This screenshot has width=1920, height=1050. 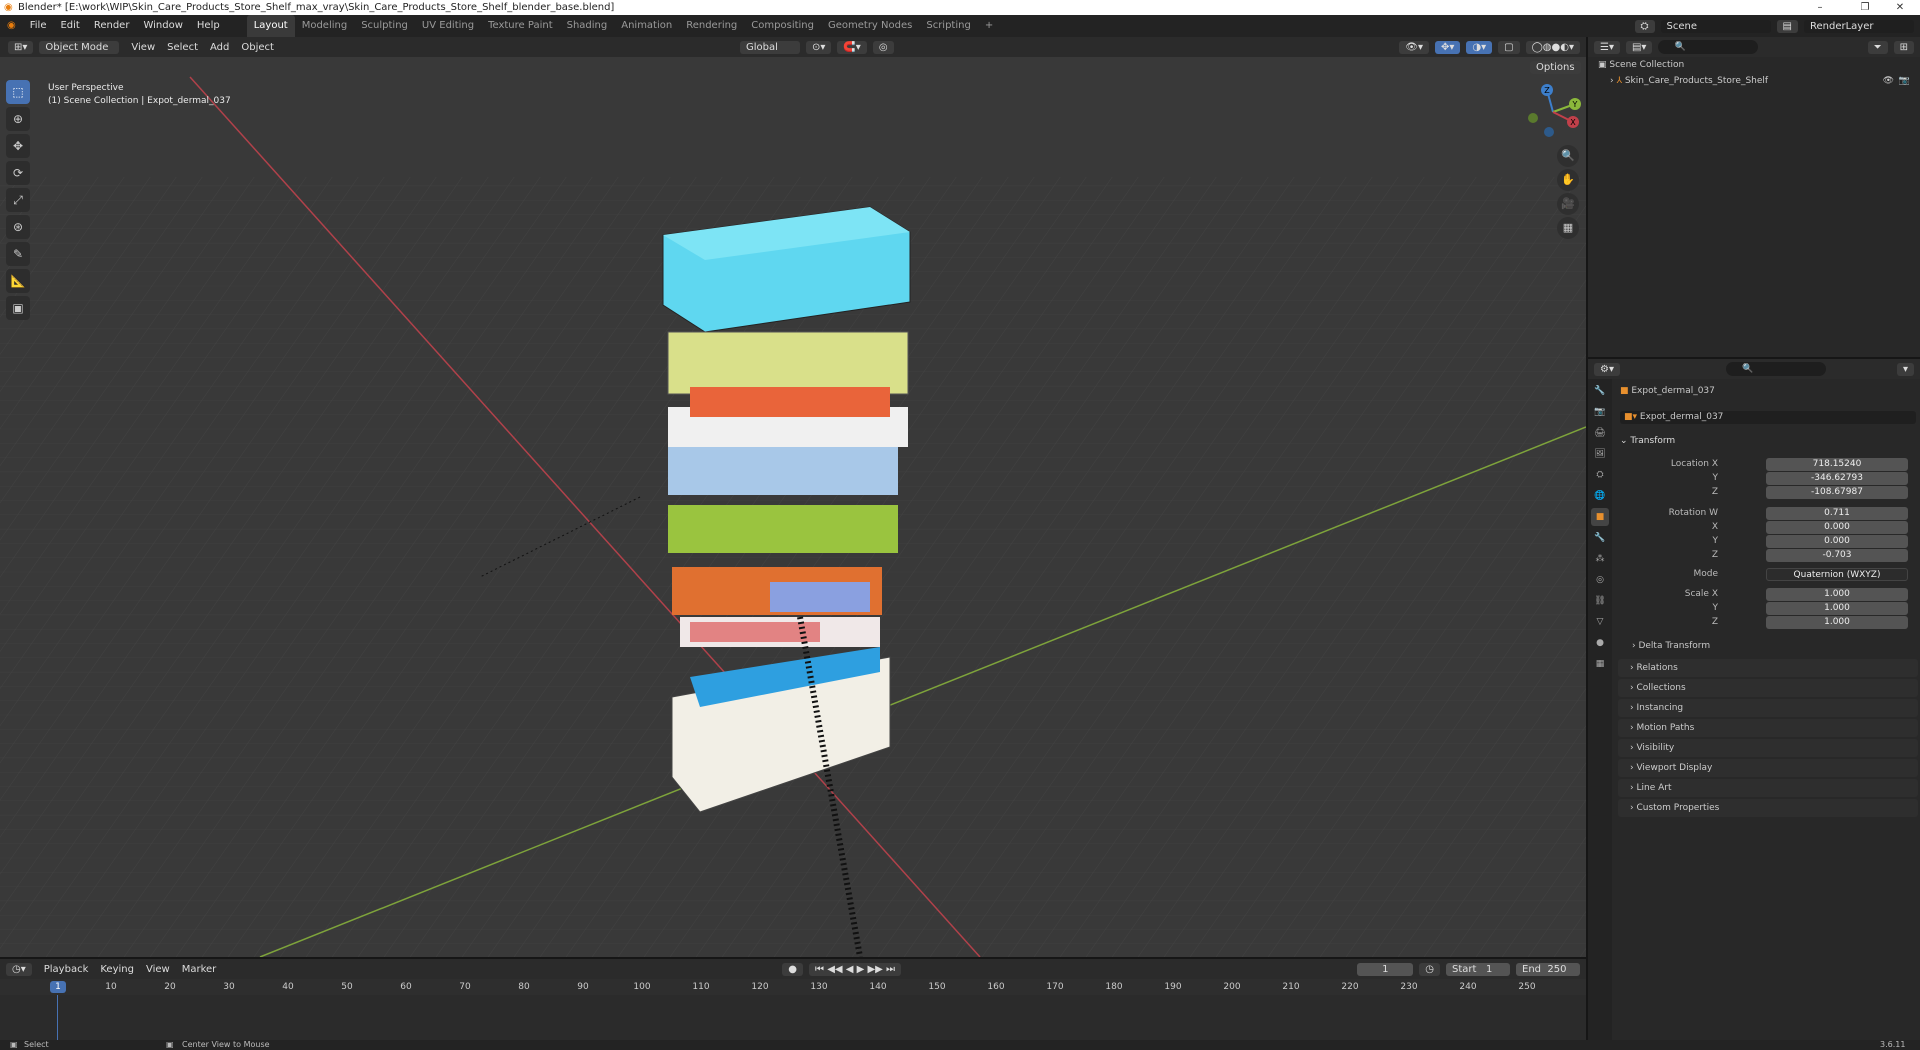 What do you see at coordinates (1552, 47) in the screenshot?
I see `shading-mode-icons: ◯◍●◐▾` at bounding box center [1552, 47].